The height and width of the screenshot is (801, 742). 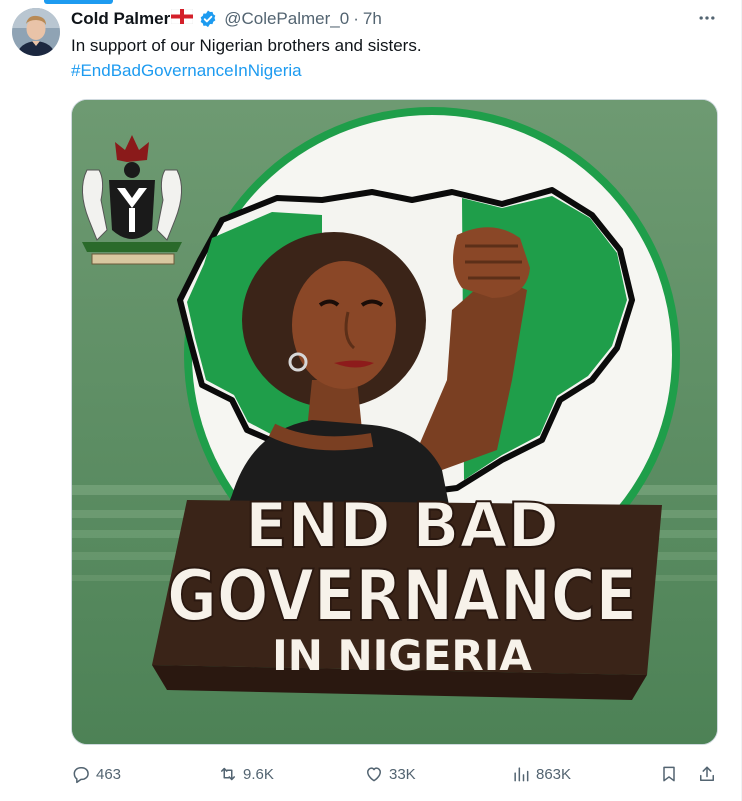 What do you see at coordinates (182, 18) in the screenshot?
I see `england-flag-icon` at bounding box center [182, 18].